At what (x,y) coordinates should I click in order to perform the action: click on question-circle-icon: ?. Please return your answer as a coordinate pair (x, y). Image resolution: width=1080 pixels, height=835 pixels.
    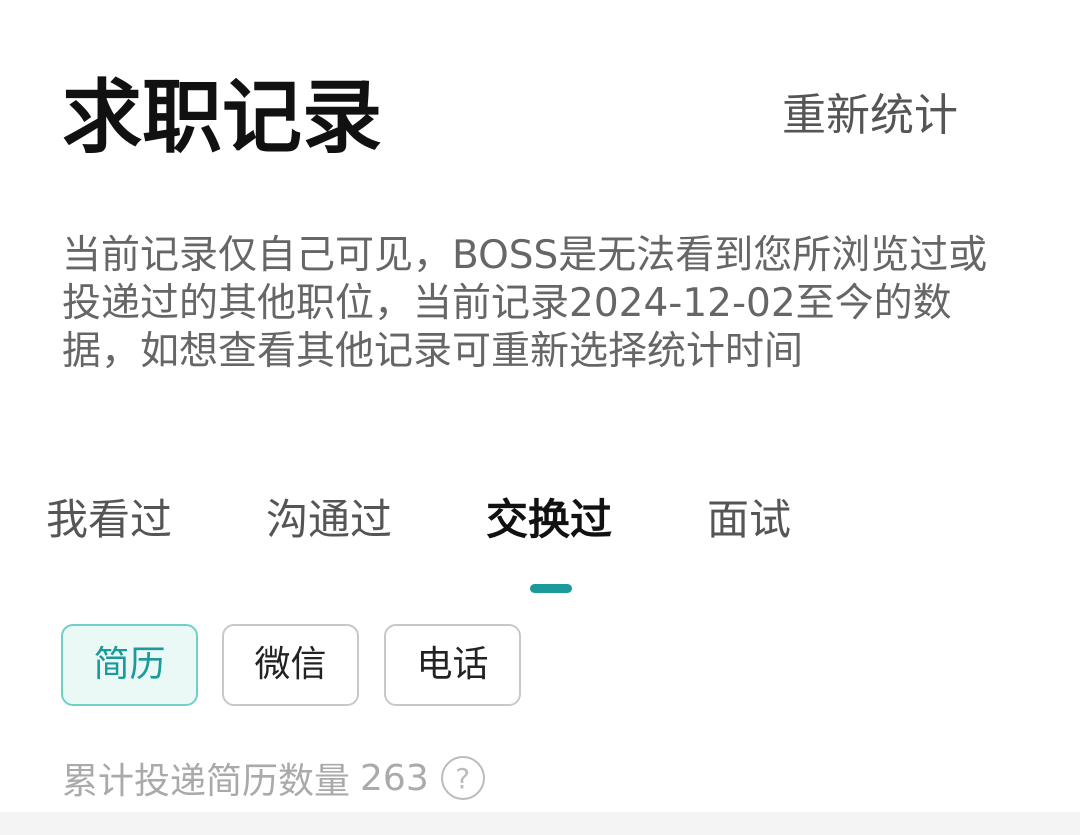
    Looking at the image, I should click on (462, 778).